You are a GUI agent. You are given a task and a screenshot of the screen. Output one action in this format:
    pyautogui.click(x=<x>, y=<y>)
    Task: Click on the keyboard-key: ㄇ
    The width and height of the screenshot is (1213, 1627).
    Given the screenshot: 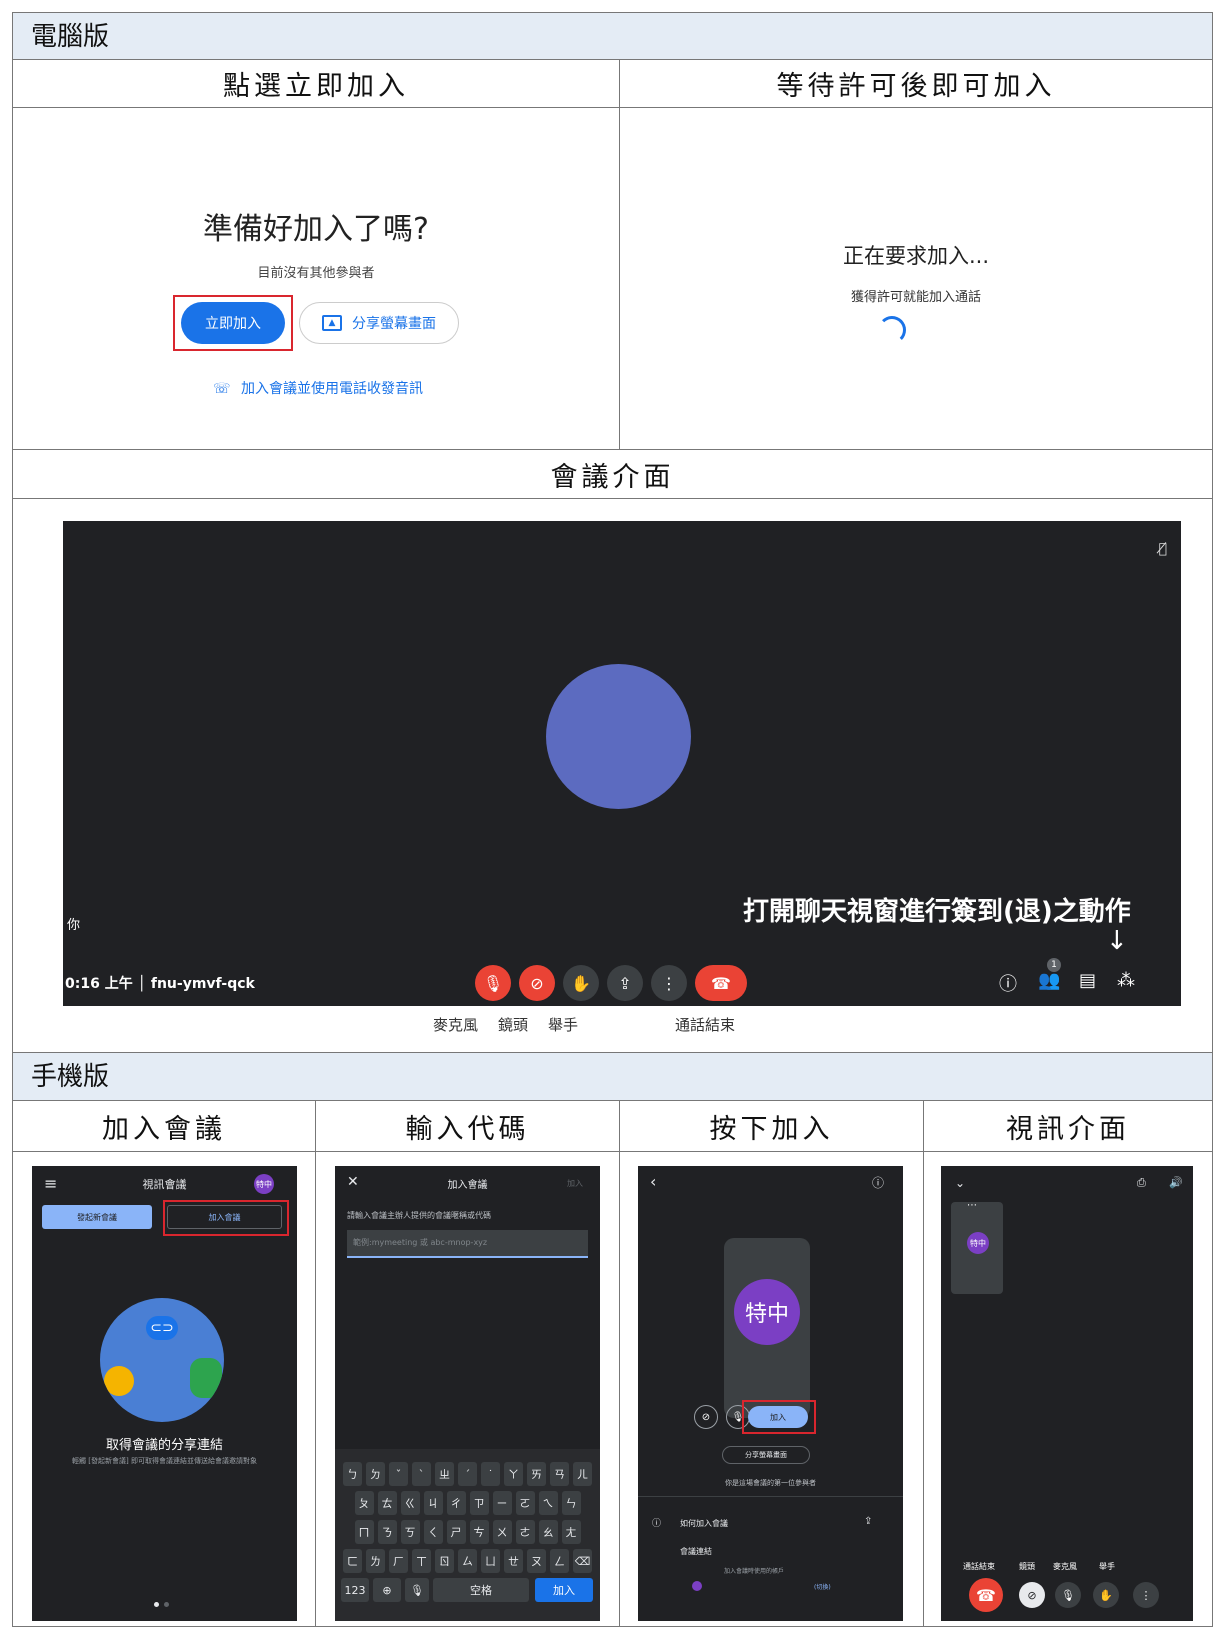 What is the action you would take?
    pyautogui.click(x=364, y=1532)
    